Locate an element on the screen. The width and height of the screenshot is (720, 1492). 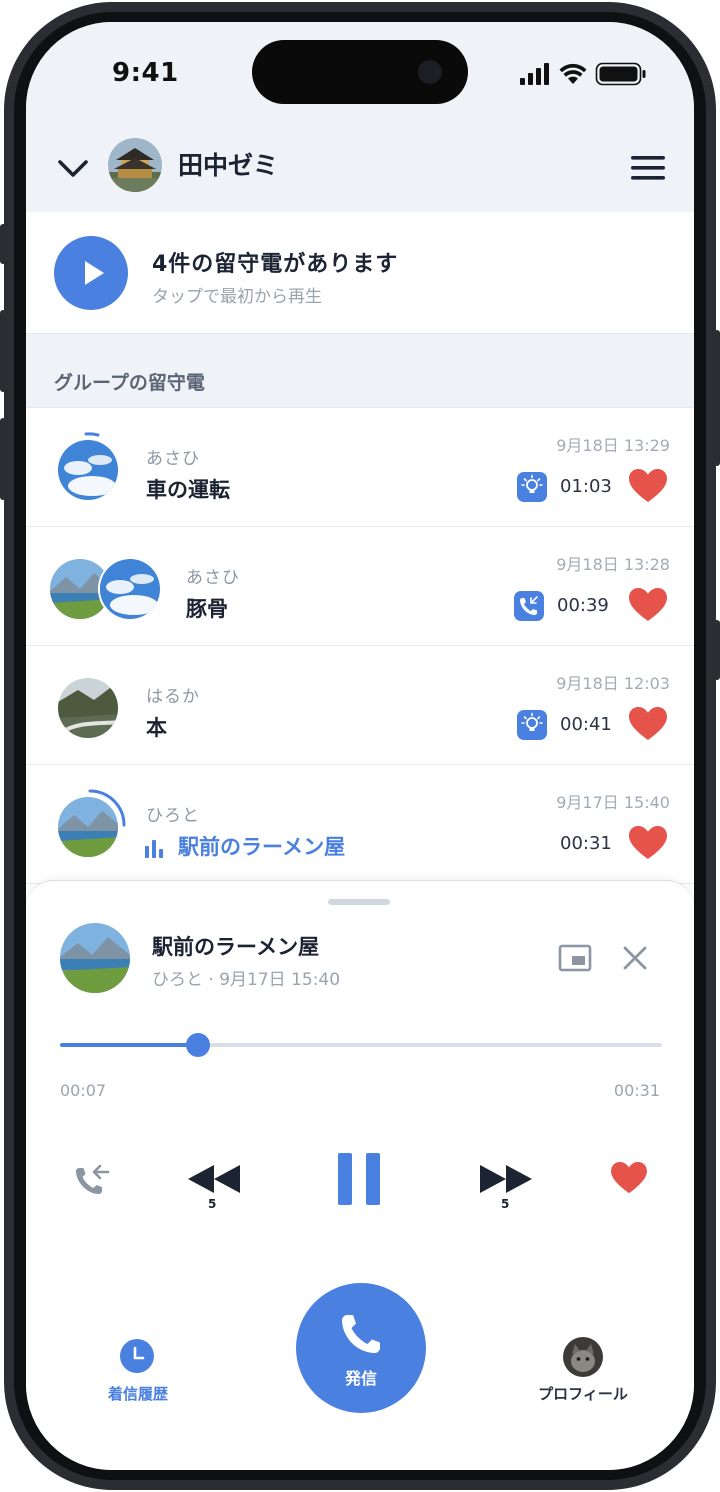
progress-fill is located at coordinates (129, 1045).